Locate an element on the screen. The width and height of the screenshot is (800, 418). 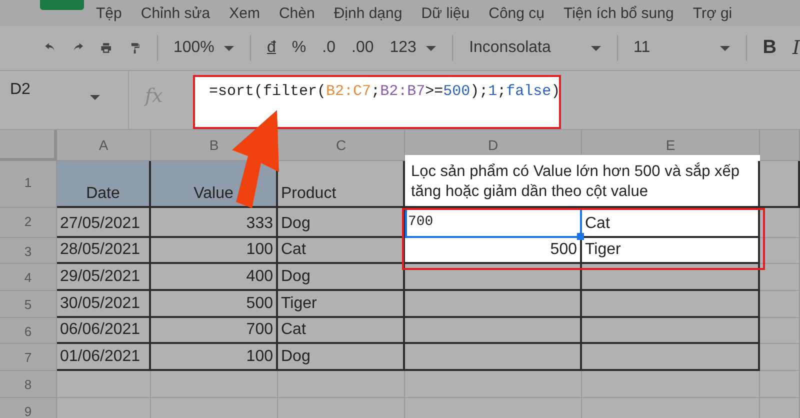
row-header: 1 is located at coordinates (28, 184).